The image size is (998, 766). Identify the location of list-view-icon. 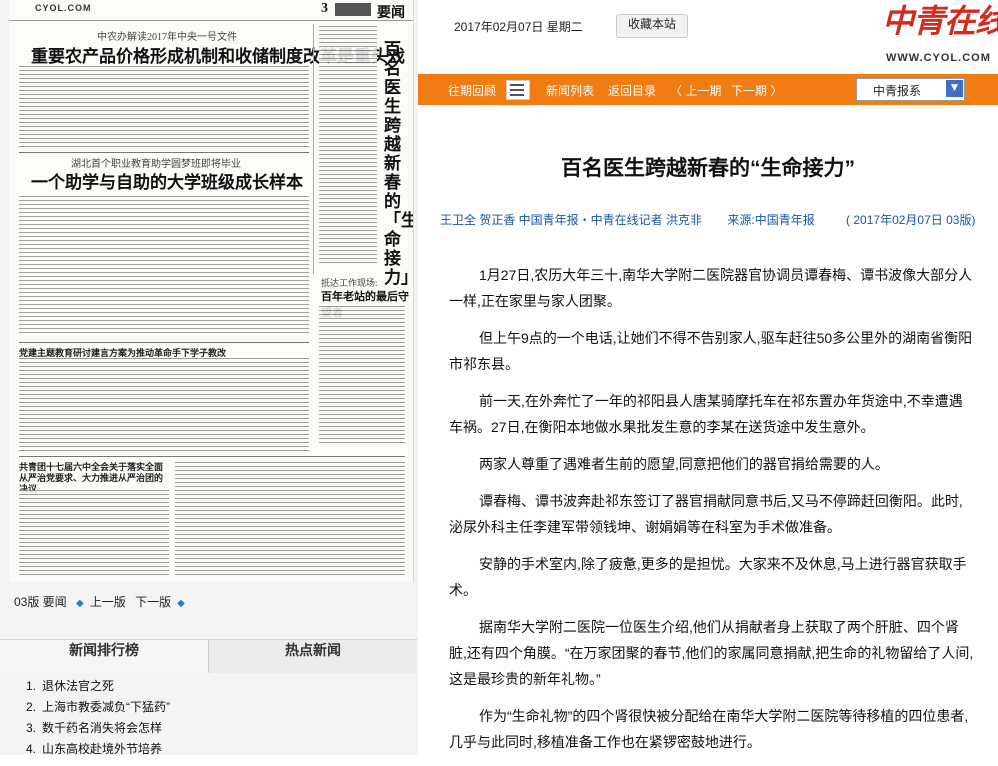
(518, 90).